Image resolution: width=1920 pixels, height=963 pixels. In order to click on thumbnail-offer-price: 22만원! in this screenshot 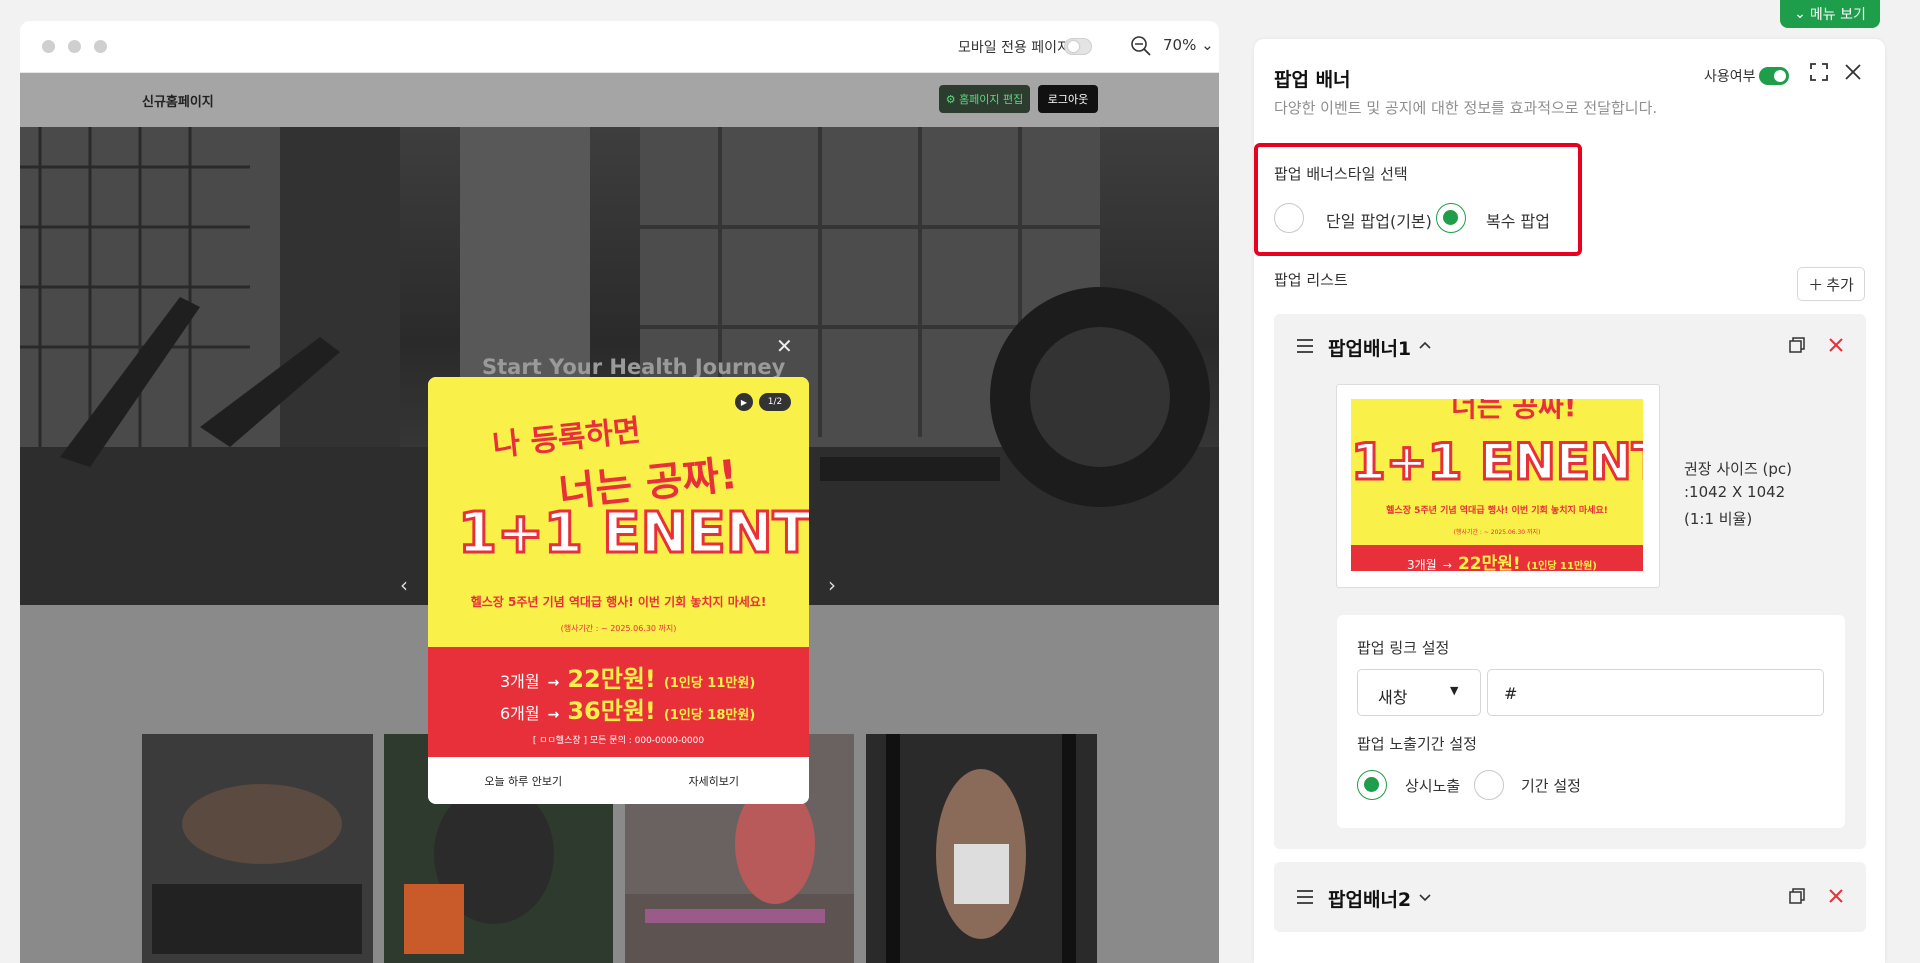, I will do `click(1489, 562)`.